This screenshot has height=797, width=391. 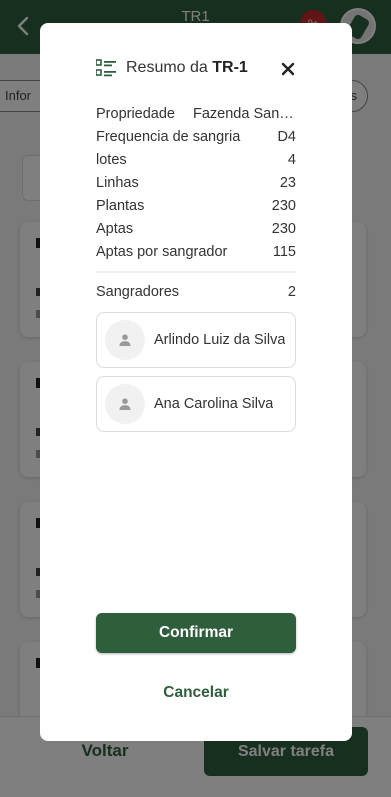 What do you see at coordinates (220, 340) in the screenshot?
I see `tapper-name: Arlindo Luiz da Silva` at bounding box center [220, 340].